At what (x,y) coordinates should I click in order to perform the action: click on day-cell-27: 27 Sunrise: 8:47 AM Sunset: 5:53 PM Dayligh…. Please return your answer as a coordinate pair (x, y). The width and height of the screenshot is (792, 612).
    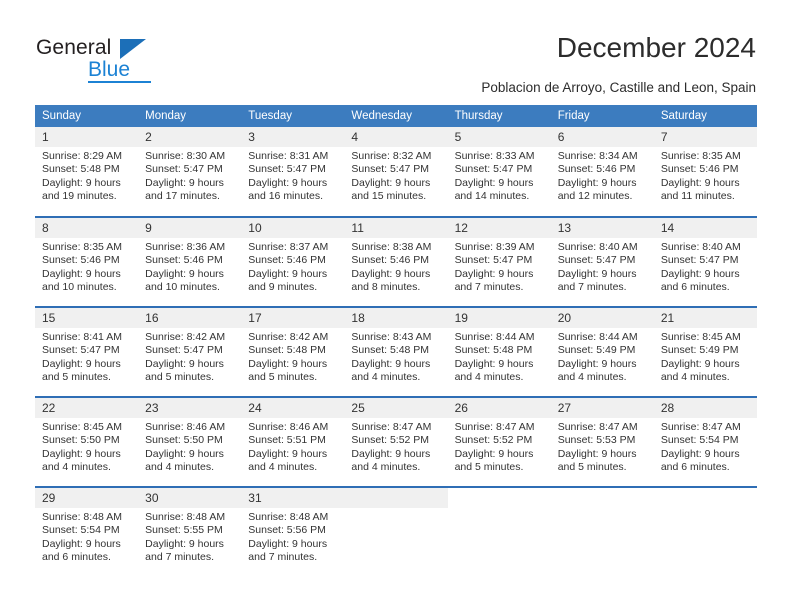
    Looking at the image, I should click on (602, 441).